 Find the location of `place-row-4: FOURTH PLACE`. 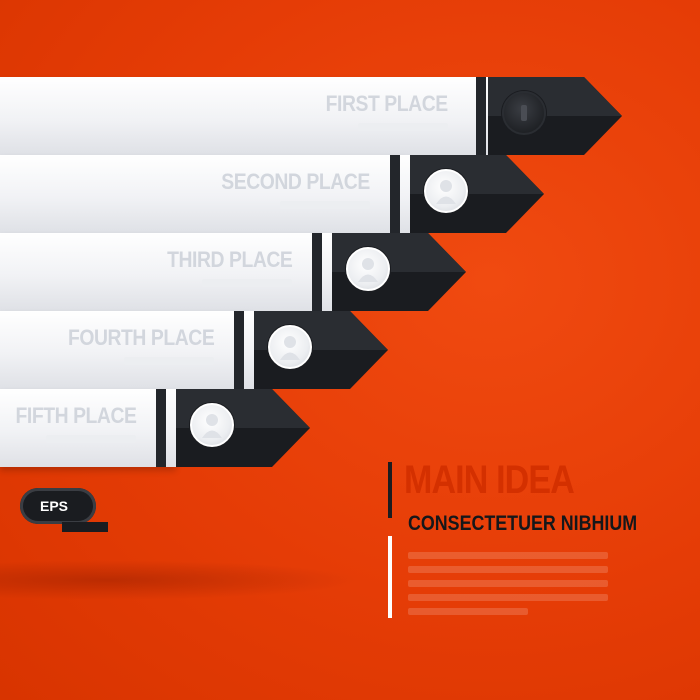

place-row-4: FOURTH PLACE is located at coordinates (195, 350).